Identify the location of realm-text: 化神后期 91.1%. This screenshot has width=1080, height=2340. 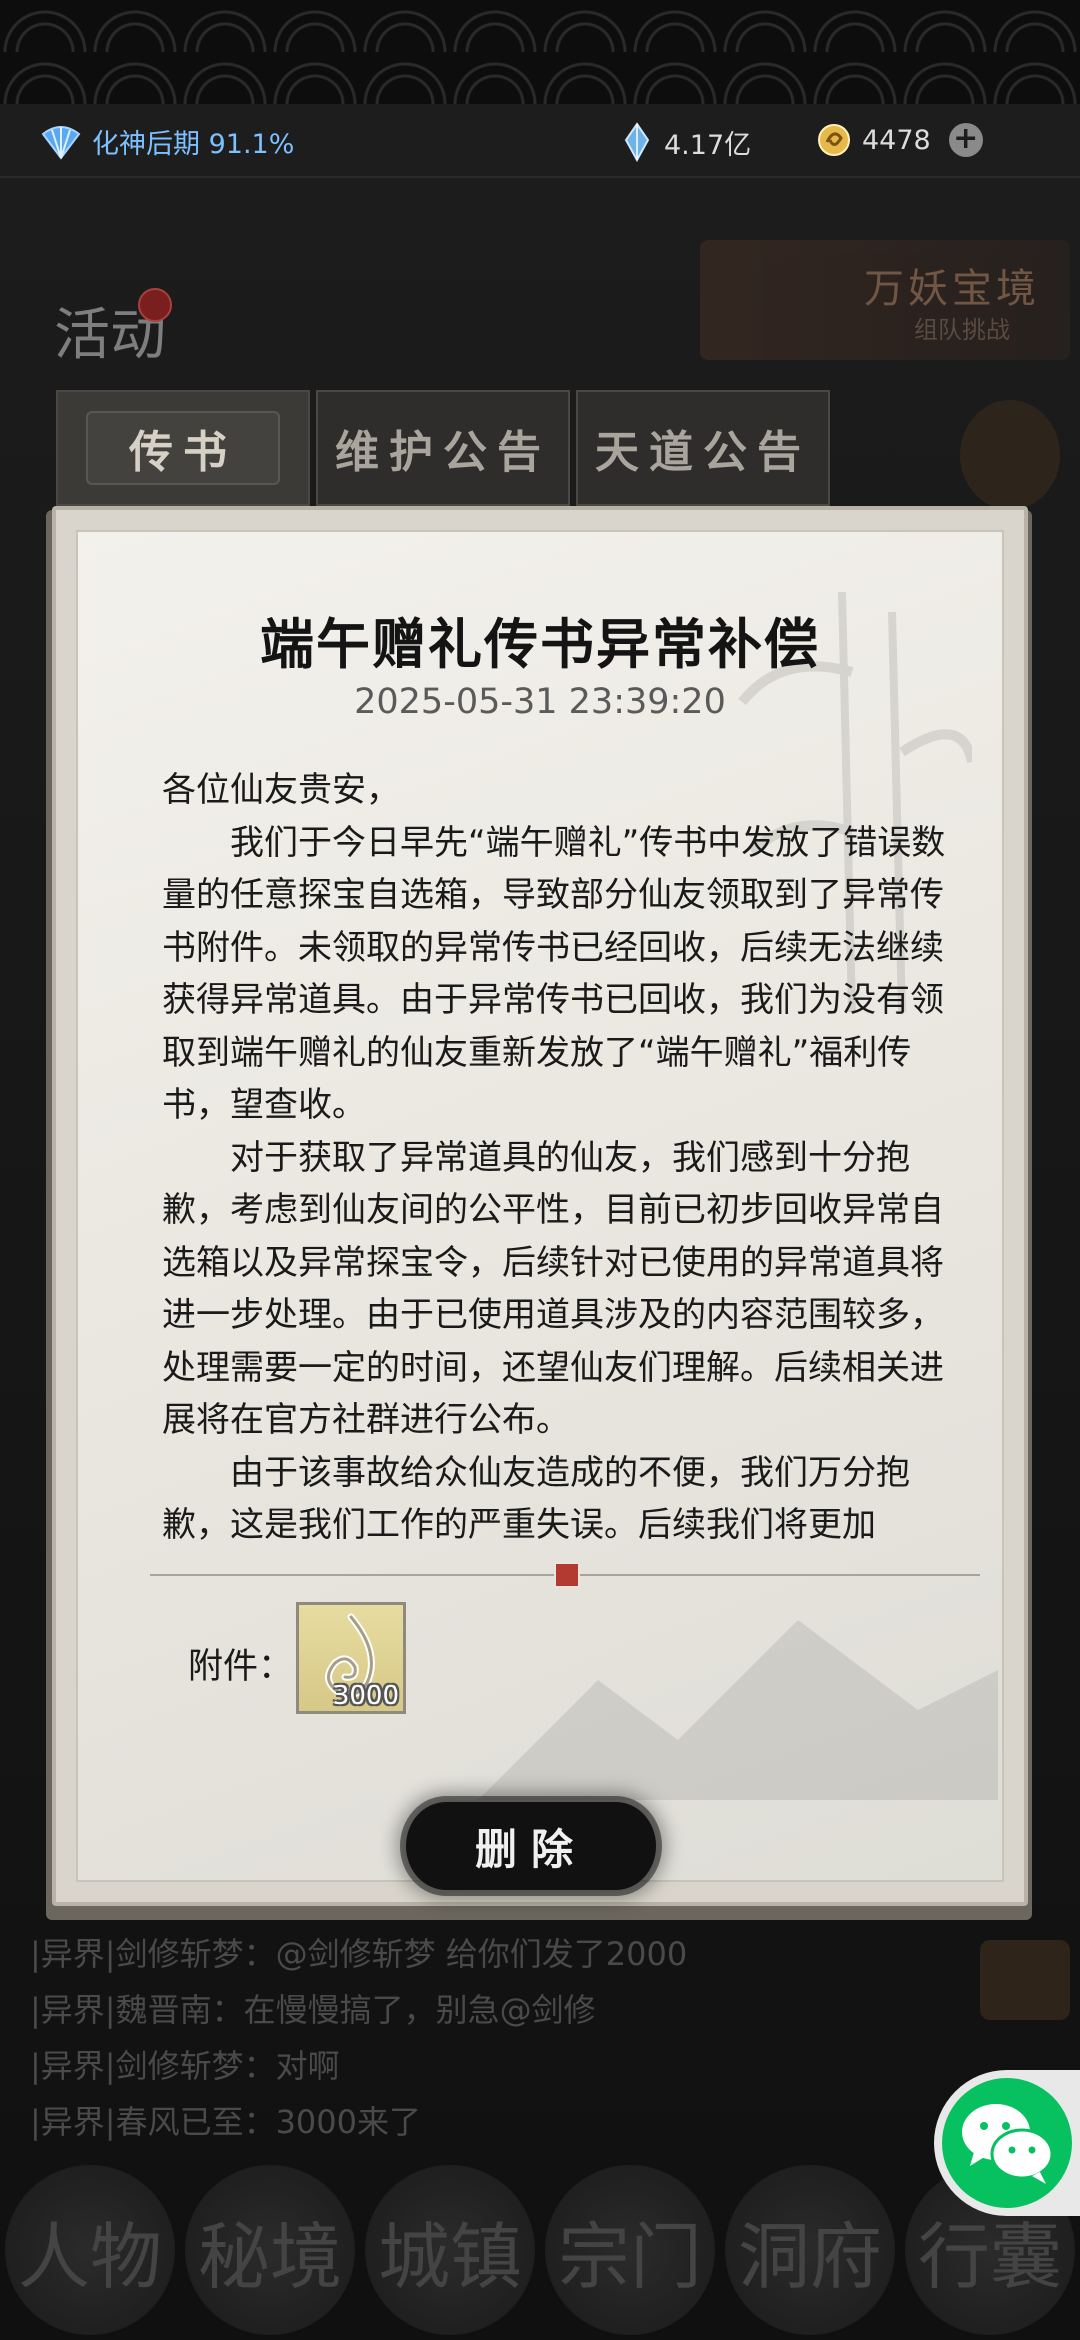
(193, 144).